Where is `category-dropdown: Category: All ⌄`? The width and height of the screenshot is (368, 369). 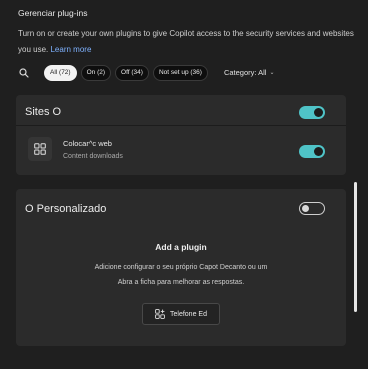 category-dropdown: Category: All ⌄ is located at coordinates (249, 72).